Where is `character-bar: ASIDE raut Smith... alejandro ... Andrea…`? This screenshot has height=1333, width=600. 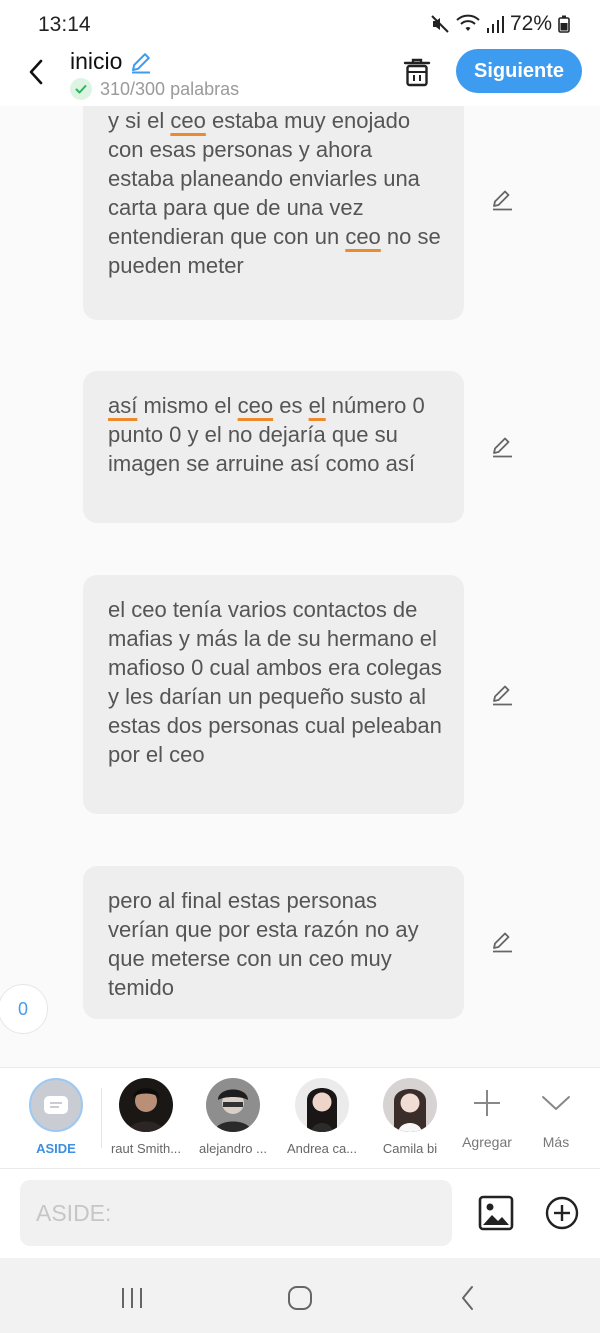
character-bar: ASIDE raut Smith... alejandro ... Andrea… is located at coordinates (300, 1118).